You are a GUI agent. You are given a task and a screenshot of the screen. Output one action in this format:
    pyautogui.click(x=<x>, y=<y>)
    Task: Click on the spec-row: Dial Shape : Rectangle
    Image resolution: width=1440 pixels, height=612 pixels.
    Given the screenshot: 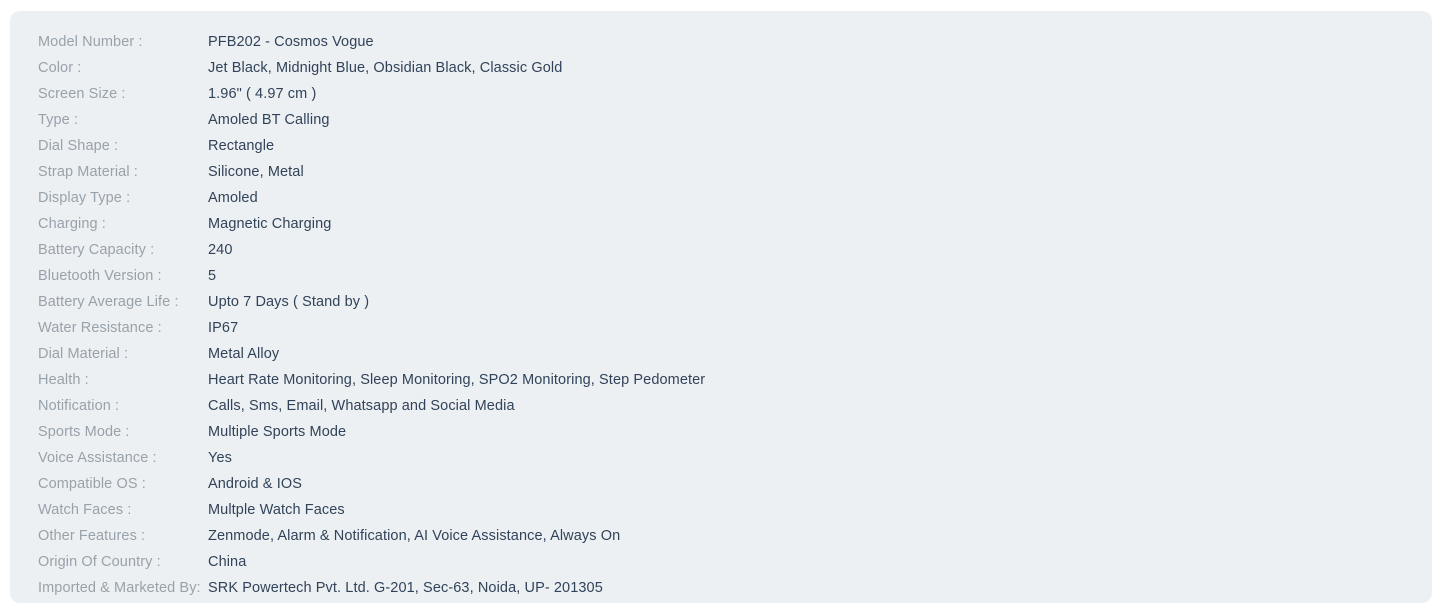 What is the action you would take?
    pyautogui.click(x=721, y=146)
    